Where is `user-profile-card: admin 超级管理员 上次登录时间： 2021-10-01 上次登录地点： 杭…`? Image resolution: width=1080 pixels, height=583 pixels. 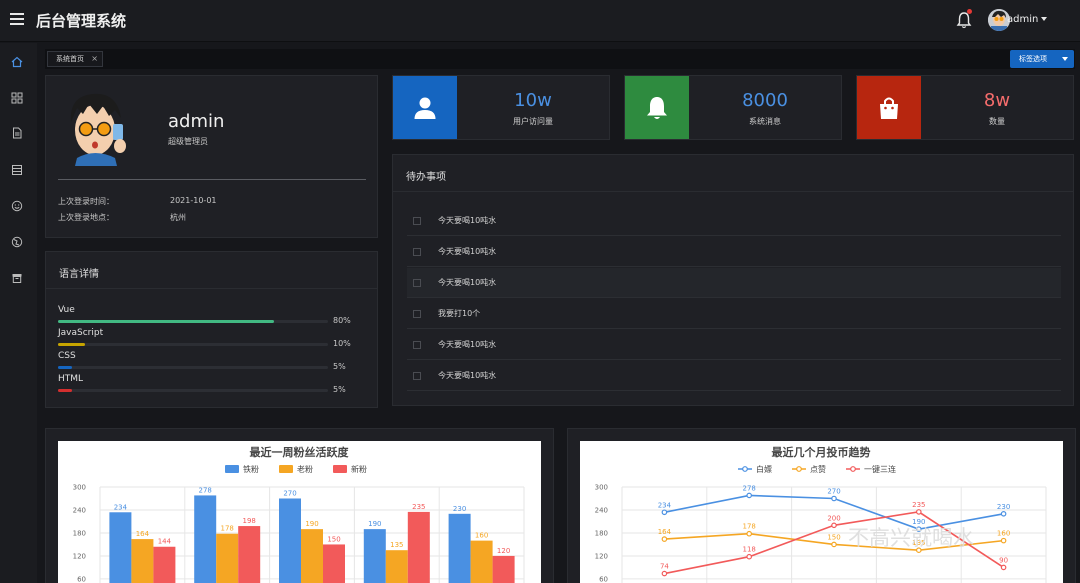
user-profile-card: admin 超级管理员 上次登录时间： 2021-10-01 上次登录地点： 杭… is located at coordinates (211, 156).